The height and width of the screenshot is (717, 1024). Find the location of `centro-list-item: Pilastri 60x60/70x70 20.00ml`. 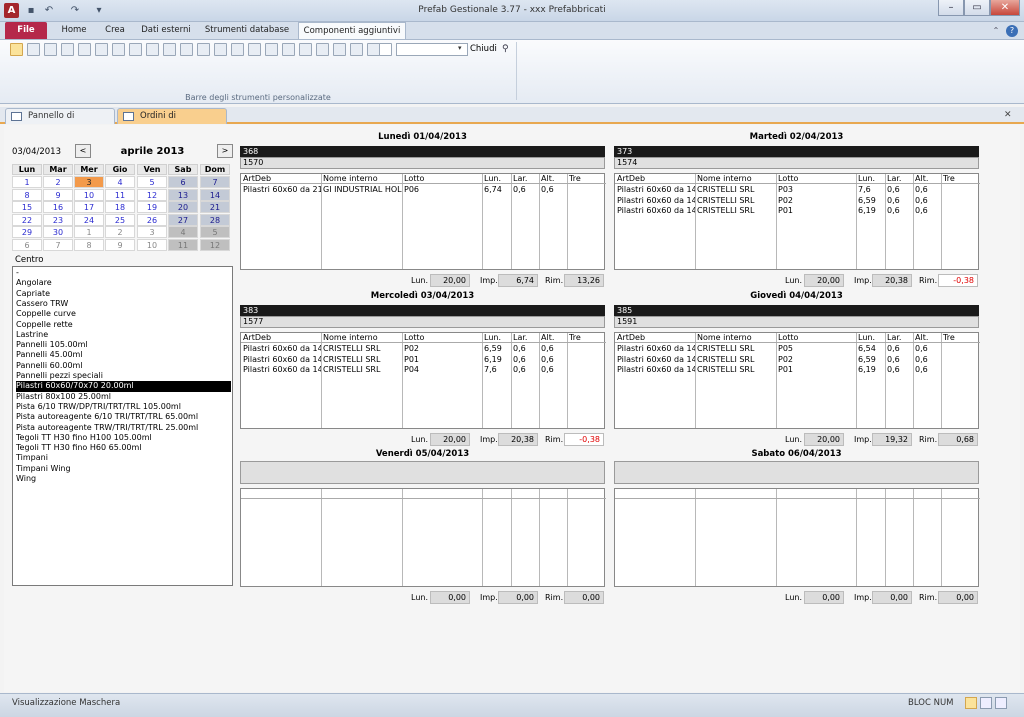

centro-list-item: Pilastri 60x60/70x70 20.00ml is located at coordinates (123, 386).